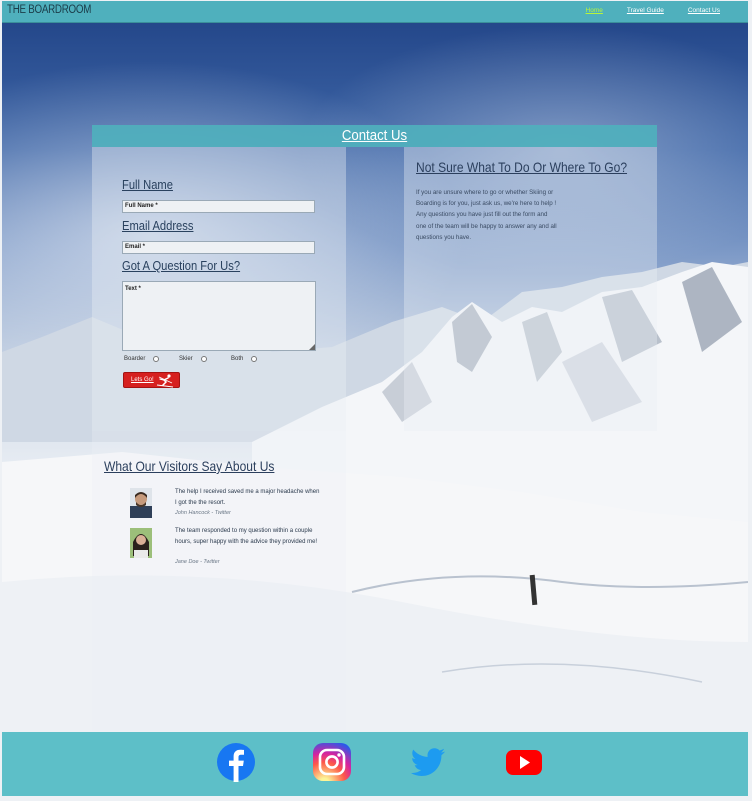  What do you see at coordinates (156, 359) in the screenshot?
I see `radio-boarder` at bounding box center [156, 359].